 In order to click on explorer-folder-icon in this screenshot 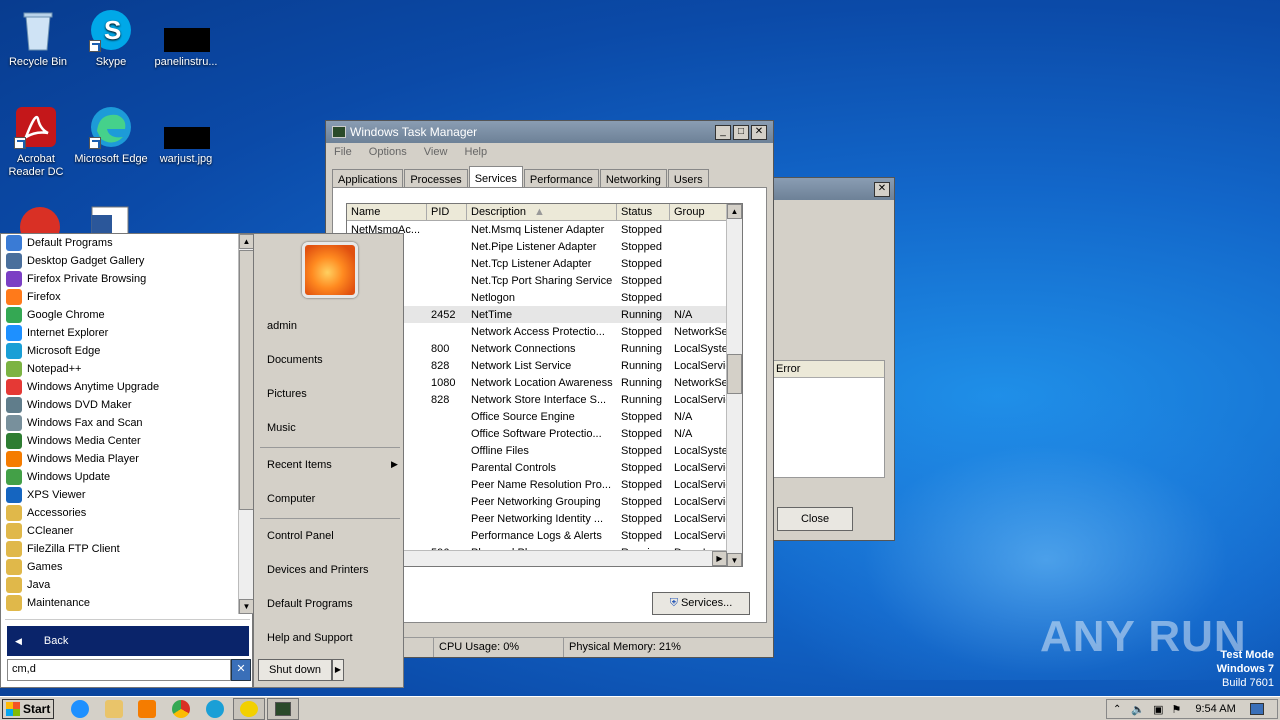, I will do `click(114, 709)`.